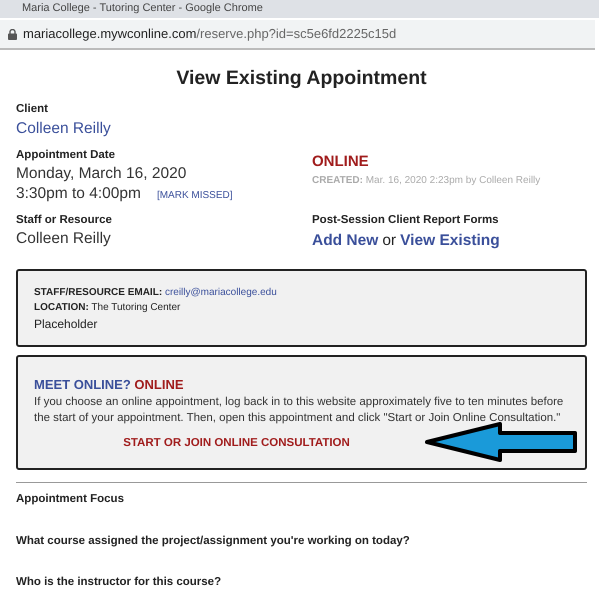 The image size is (599, 608). What do you see at coordinates (301, 78) in the screenshot?
I see `page-title: View Existing Appointment` at bounding box center [301, 78].